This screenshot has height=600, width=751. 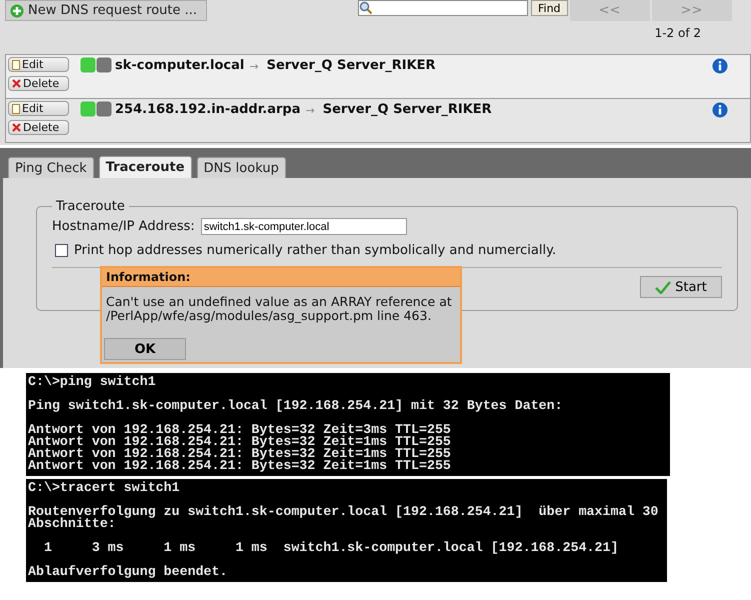 I want to click on tab: DNS lookup, so click(x=241, y=167).